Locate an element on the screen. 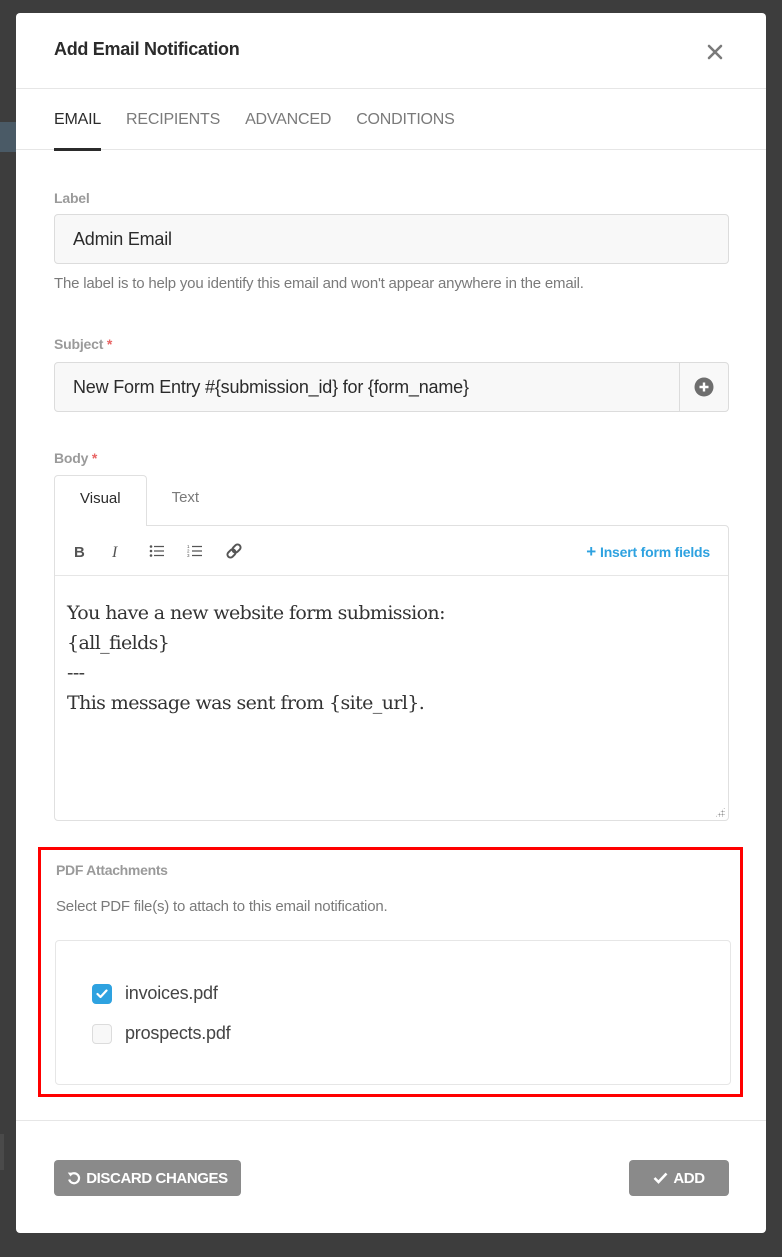 Image resolution: width=782 pixels, height=1257 pixels. tab-email: EMAIL is located at coordinates (77, 120).